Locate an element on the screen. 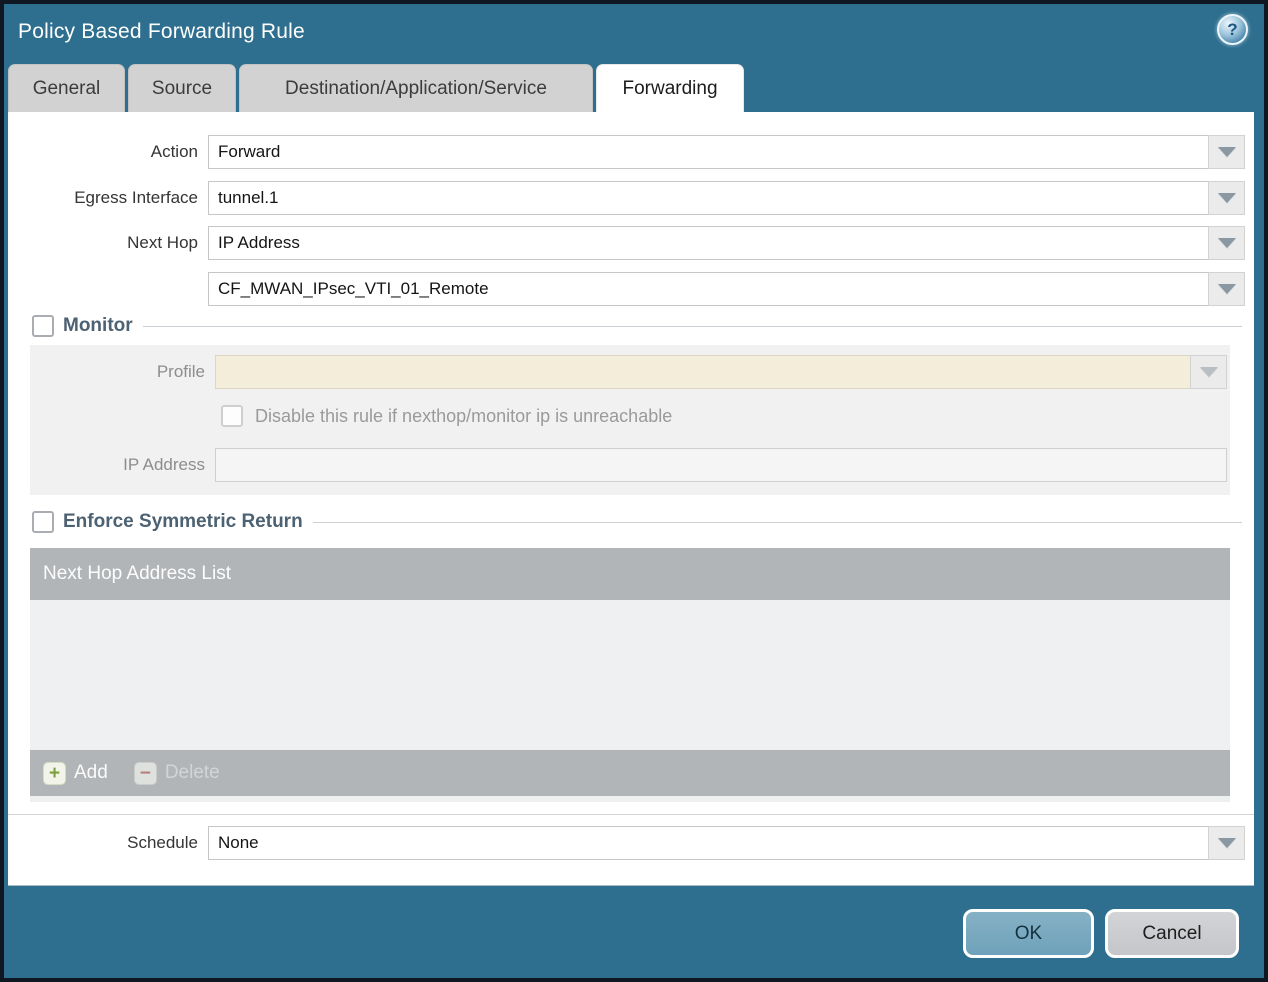 This screenshot has height=982, width=1268. next-hop-address-dropdown-button is located at coordinates (1226, 289).